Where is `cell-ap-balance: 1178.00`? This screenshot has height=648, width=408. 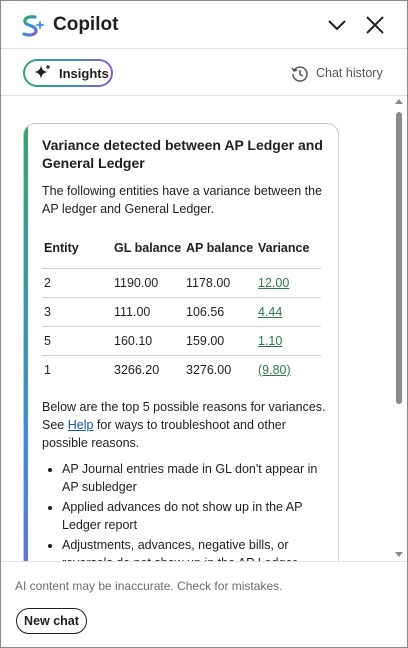 cell-ap-balance: 1178.00 is located at coordinates (220, 283).